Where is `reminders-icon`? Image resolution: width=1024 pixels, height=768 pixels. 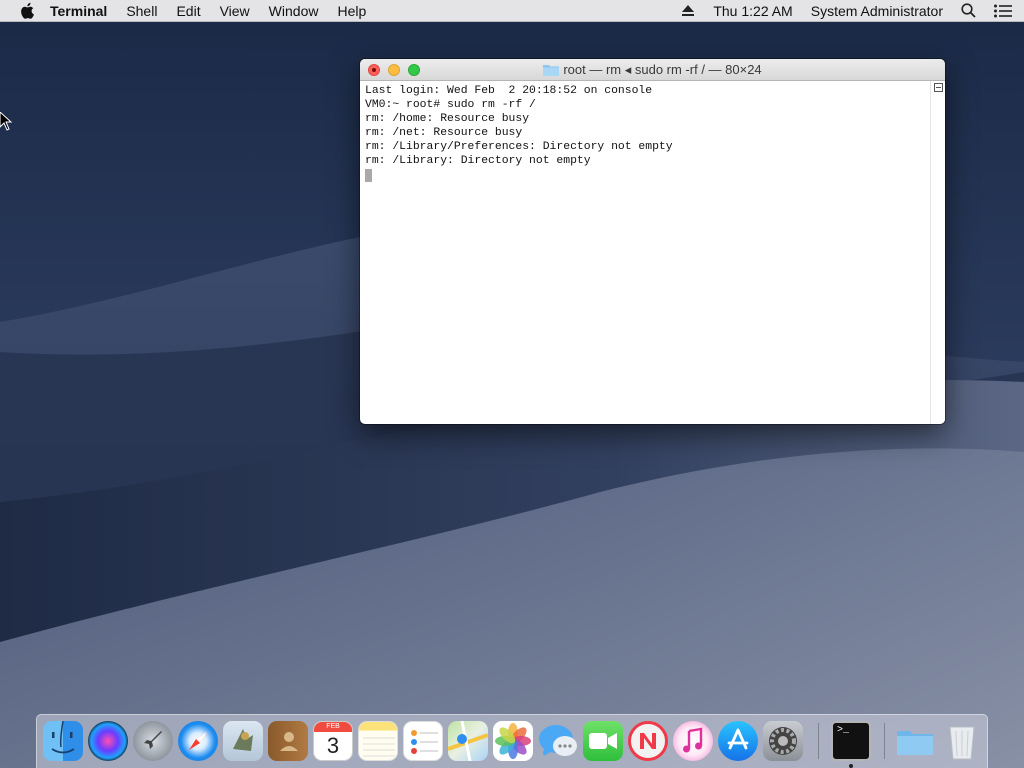
reminders-icon is located at coordinates (423, 741).